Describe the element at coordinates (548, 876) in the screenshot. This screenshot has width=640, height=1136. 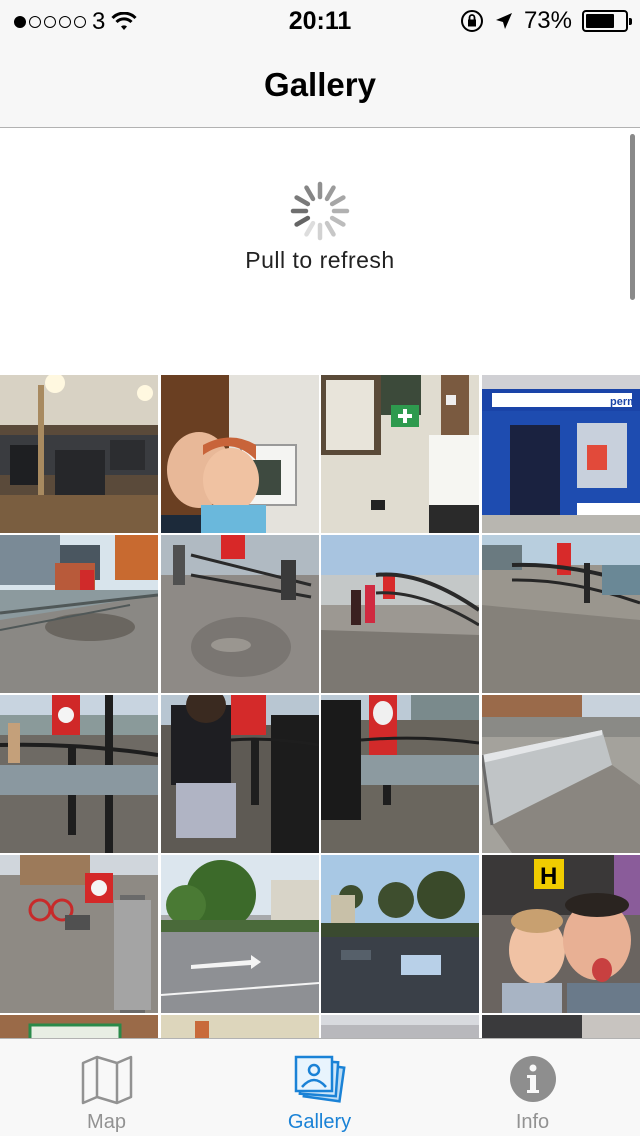
I see `svg-text: H` at that location.